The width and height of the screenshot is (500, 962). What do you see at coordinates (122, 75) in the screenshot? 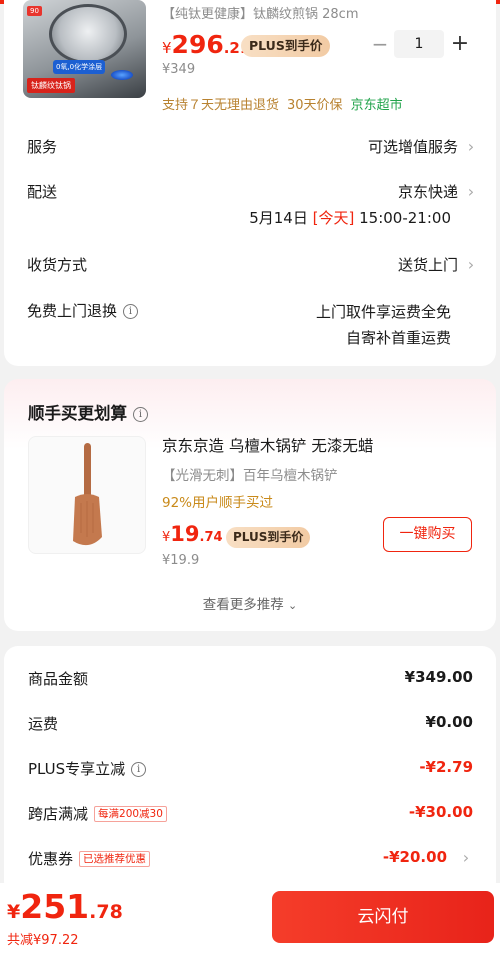
I see `flame-graphic` at bounding box center [122, 75].